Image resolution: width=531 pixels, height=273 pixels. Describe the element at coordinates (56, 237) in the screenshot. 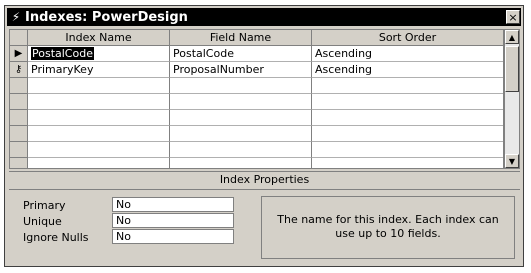

I see `ignore-nulls-label: Ignore Nulls` at that location.